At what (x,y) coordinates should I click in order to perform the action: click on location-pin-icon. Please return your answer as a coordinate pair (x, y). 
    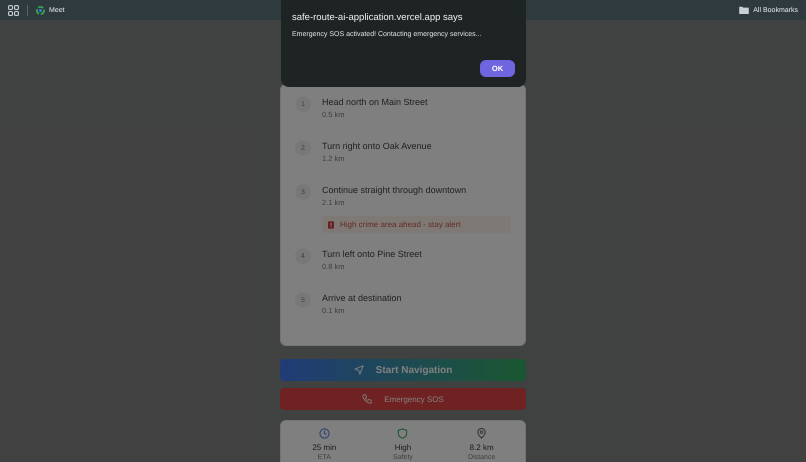
    Looking at the image, I should click on (482, 433).